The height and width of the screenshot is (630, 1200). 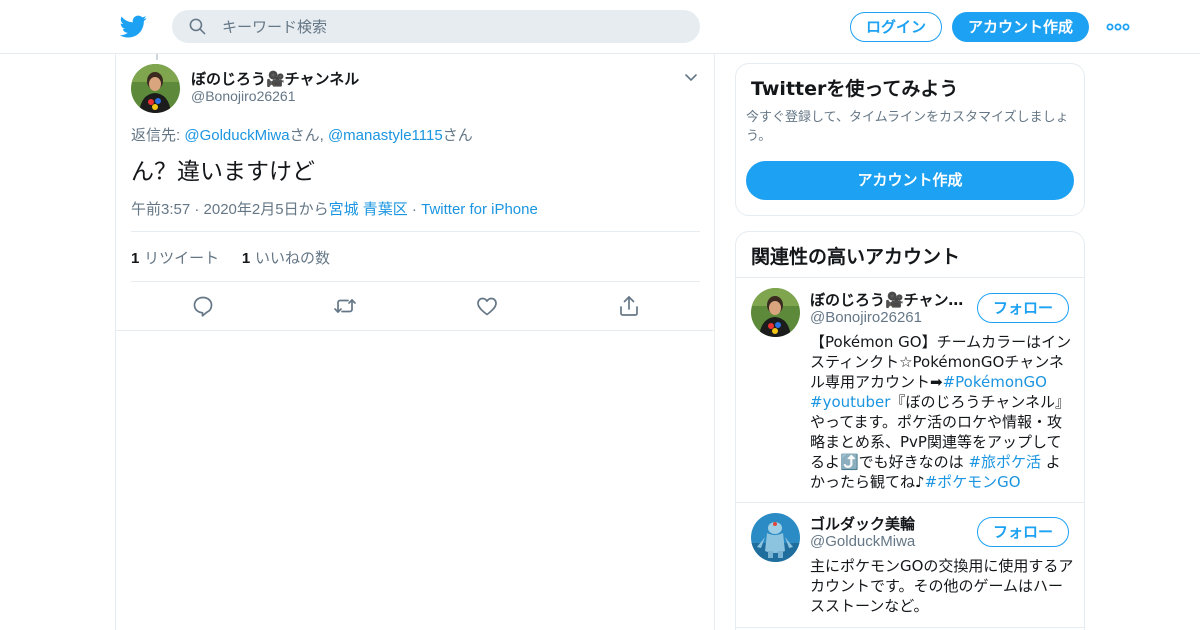 What do you see at coordinates (855, 89) in the screenshot?
I see `signup-card-title: Twitterを使ってみよう` at bounding box center [855, 89].